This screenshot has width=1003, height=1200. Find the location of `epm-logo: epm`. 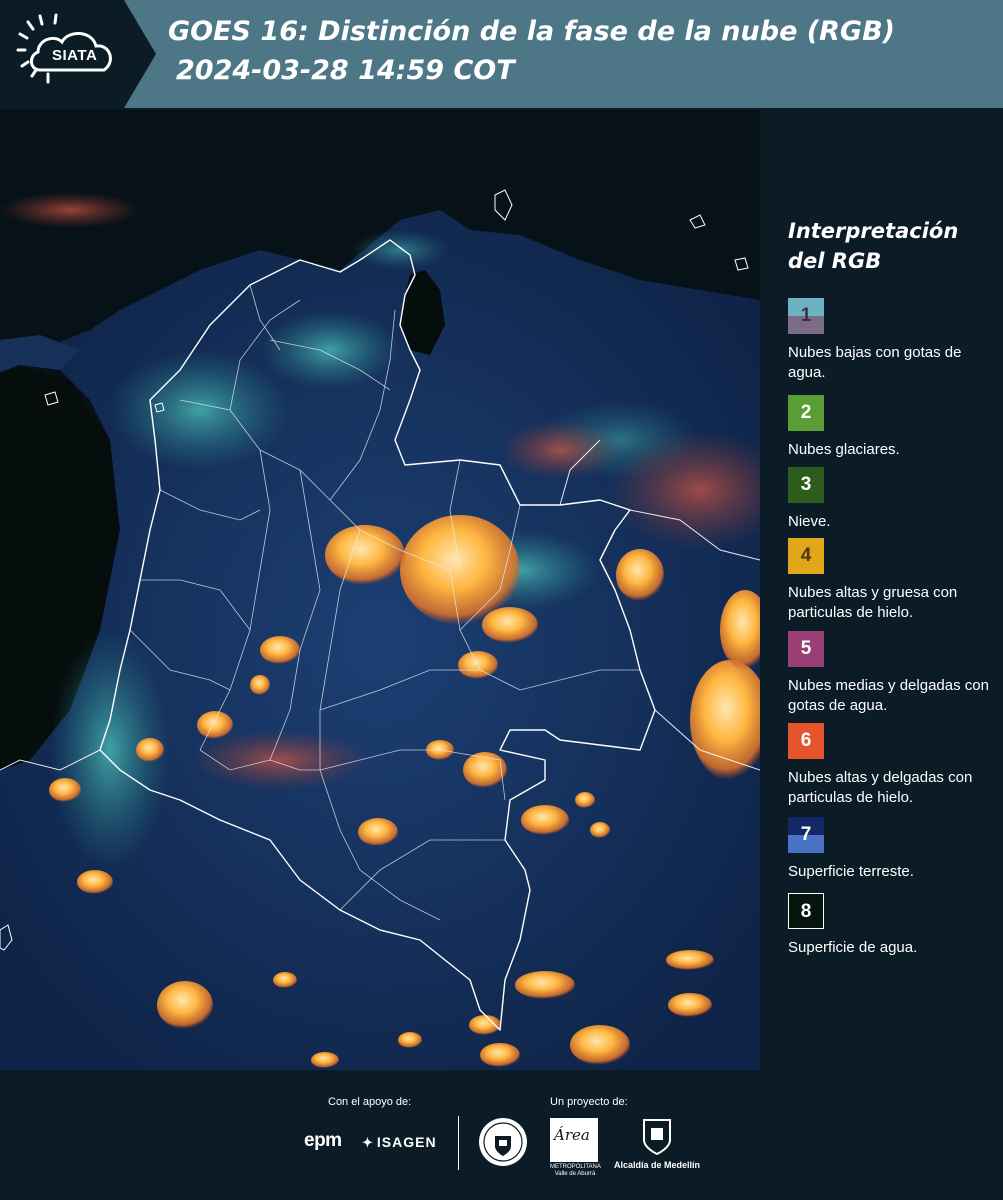

epm-logo: epm is located at coordinates (323, 1140).